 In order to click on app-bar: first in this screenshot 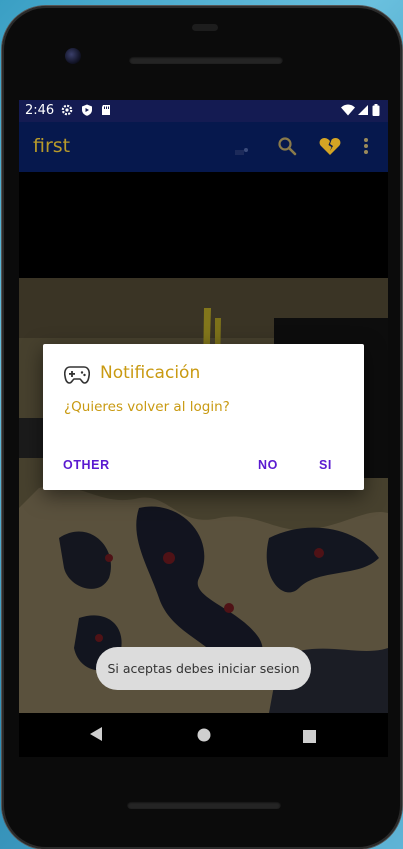, I will do `click(203, 147)`.